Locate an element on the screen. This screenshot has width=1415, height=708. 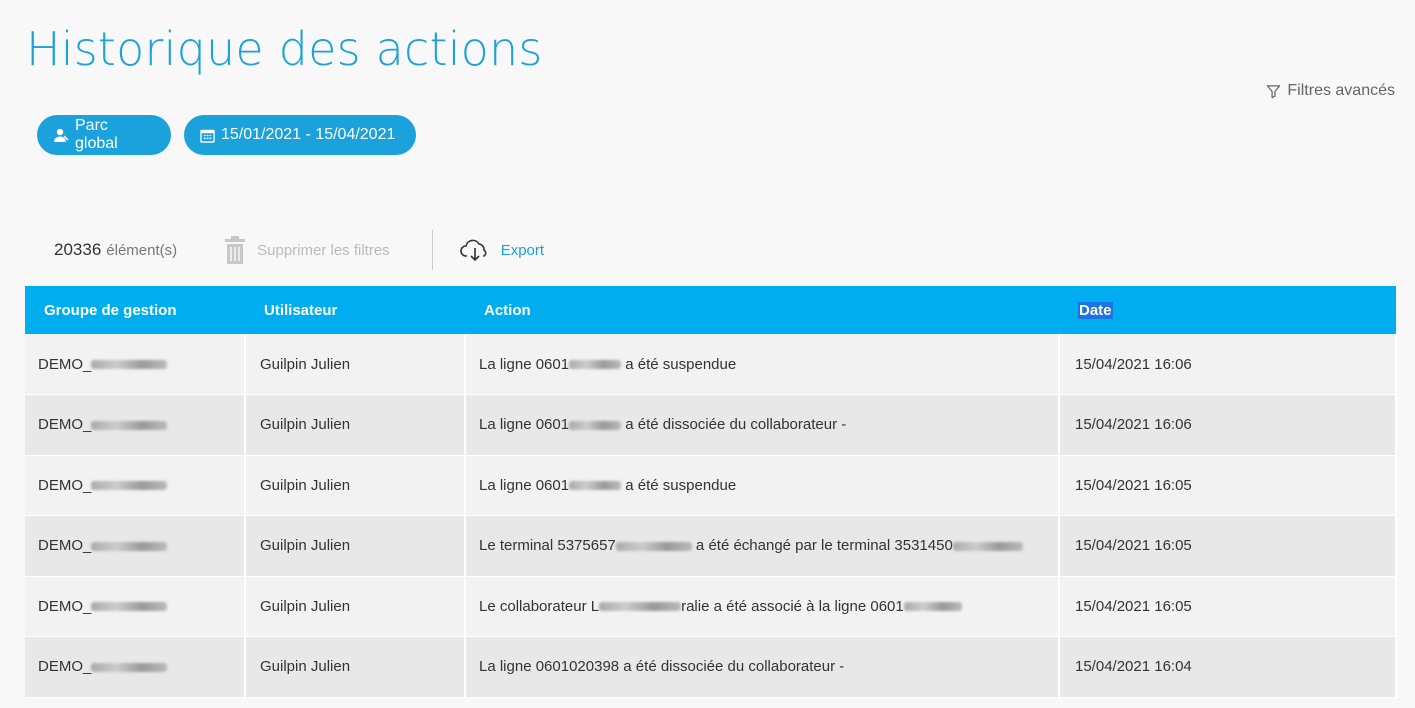
toolbar-divider is located at coordinates (432, 250).